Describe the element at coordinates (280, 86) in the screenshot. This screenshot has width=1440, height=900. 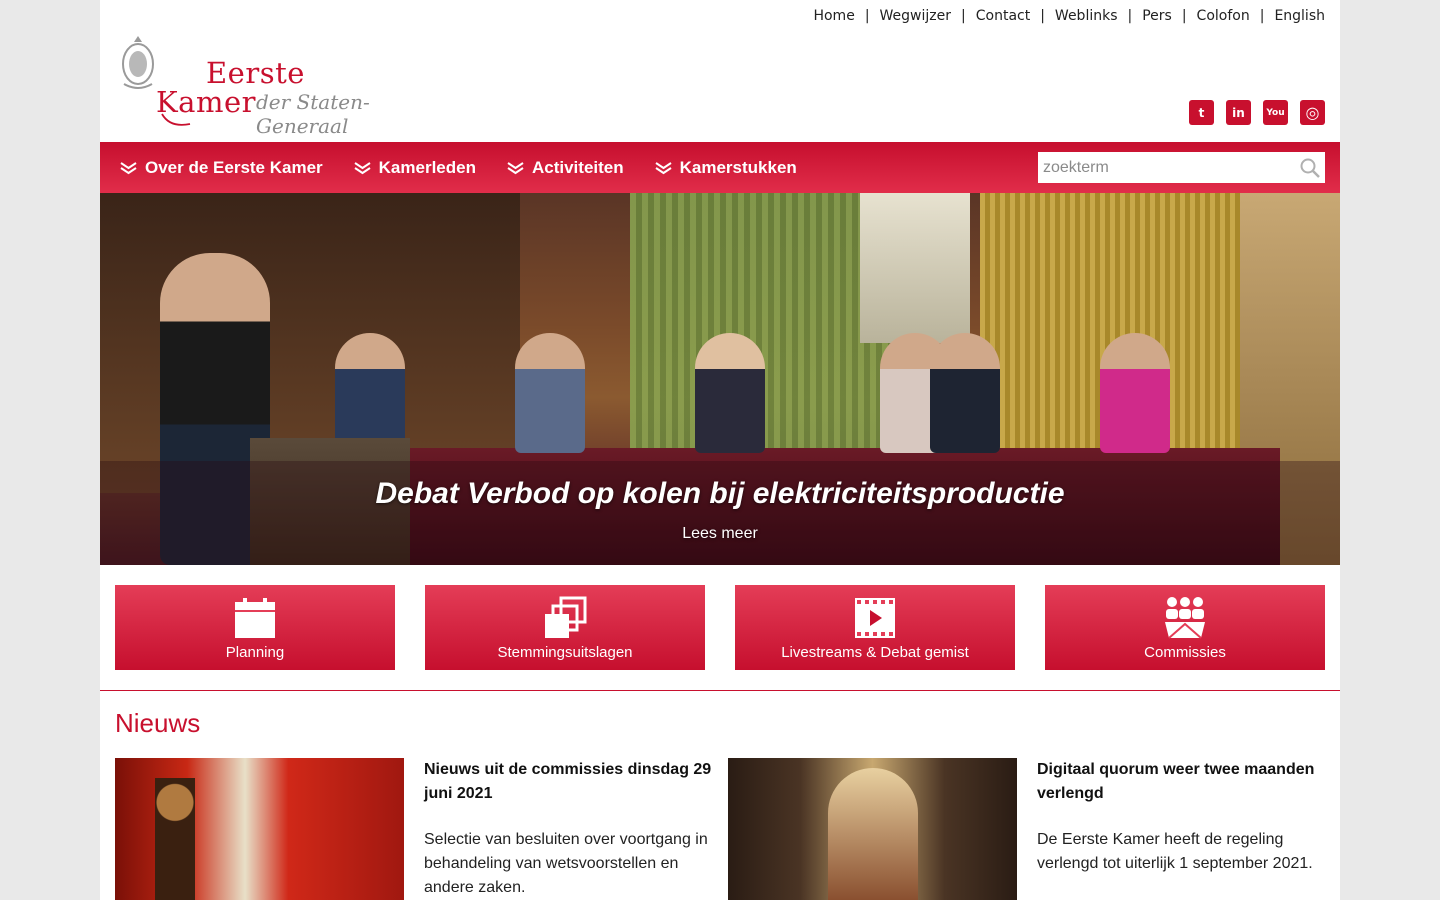
I see `site-logo: Eerste Kamer der Staten-Generaal` at that location.